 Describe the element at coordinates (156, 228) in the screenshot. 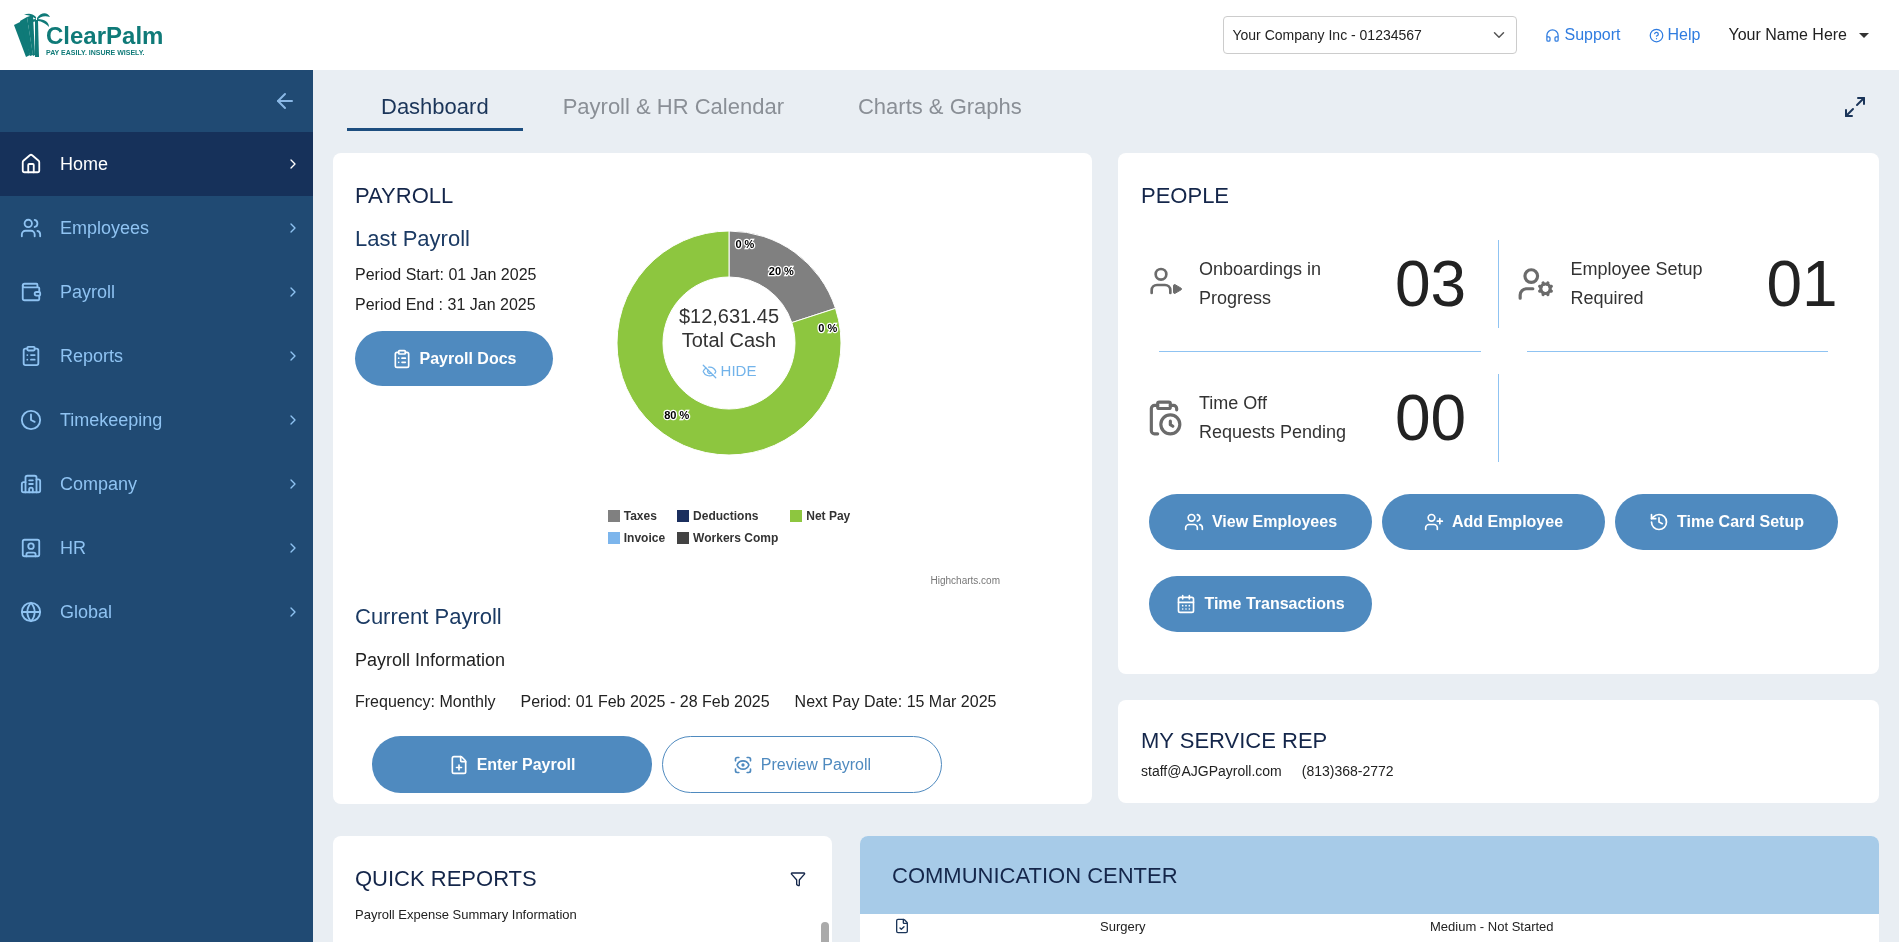

I see `sidebar-item: Employees` at that location.